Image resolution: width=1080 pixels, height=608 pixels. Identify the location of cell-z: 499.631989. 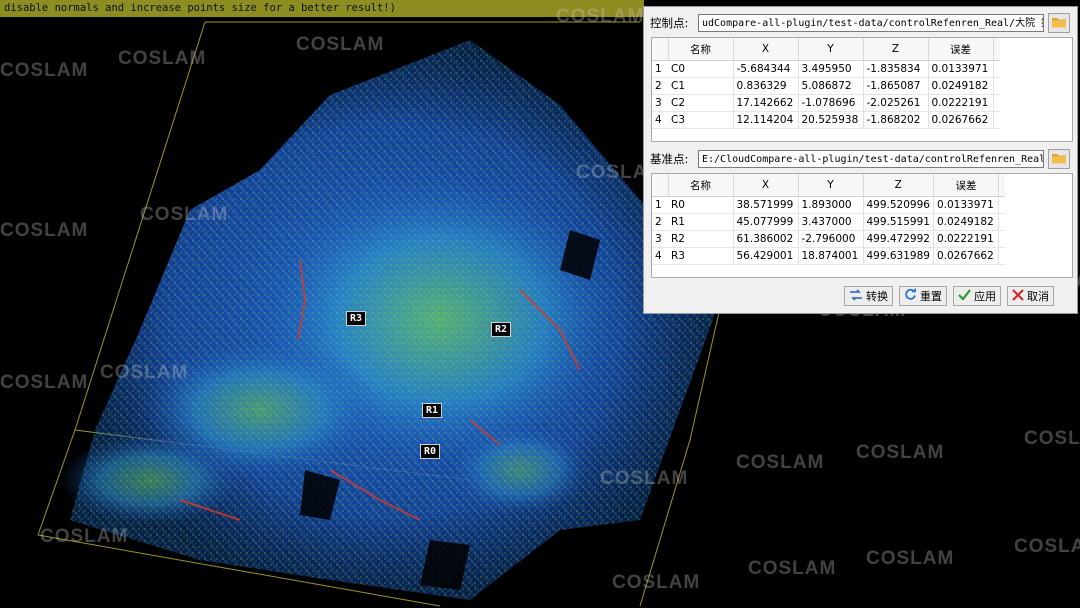
(898, 256).